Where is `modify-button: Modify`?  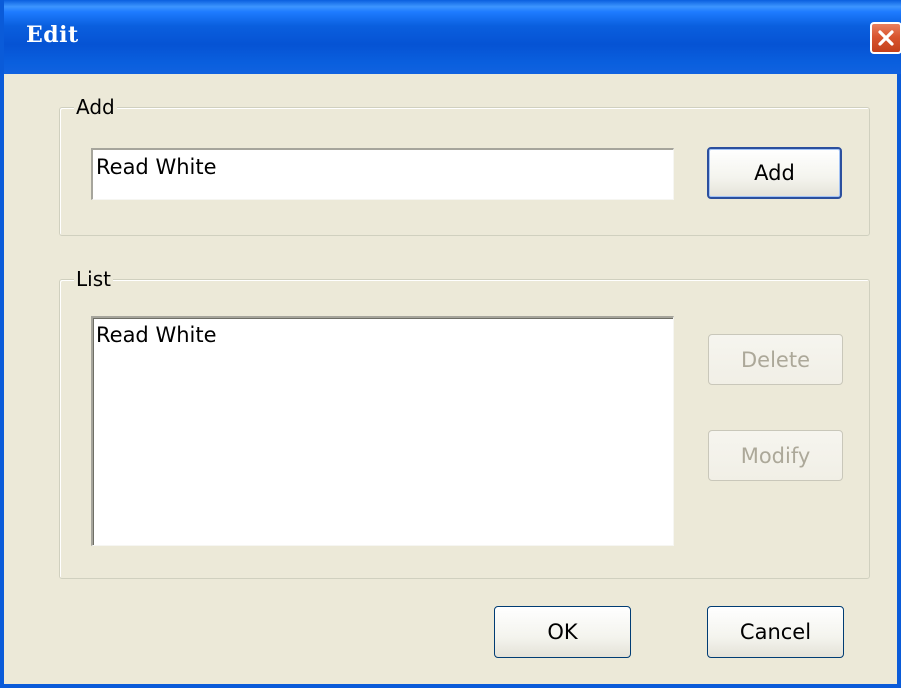
modify-button: Modify is located at coordinates (775, 455).